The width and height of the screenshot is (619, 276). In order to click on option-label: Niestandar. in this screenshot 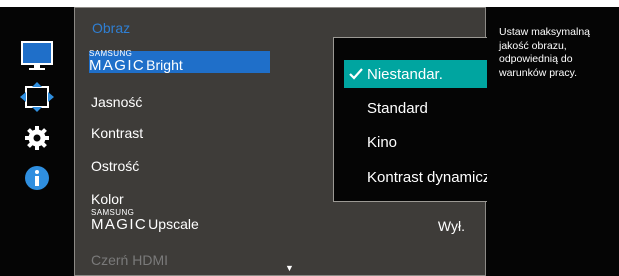, I will do `click(405, 74)`.